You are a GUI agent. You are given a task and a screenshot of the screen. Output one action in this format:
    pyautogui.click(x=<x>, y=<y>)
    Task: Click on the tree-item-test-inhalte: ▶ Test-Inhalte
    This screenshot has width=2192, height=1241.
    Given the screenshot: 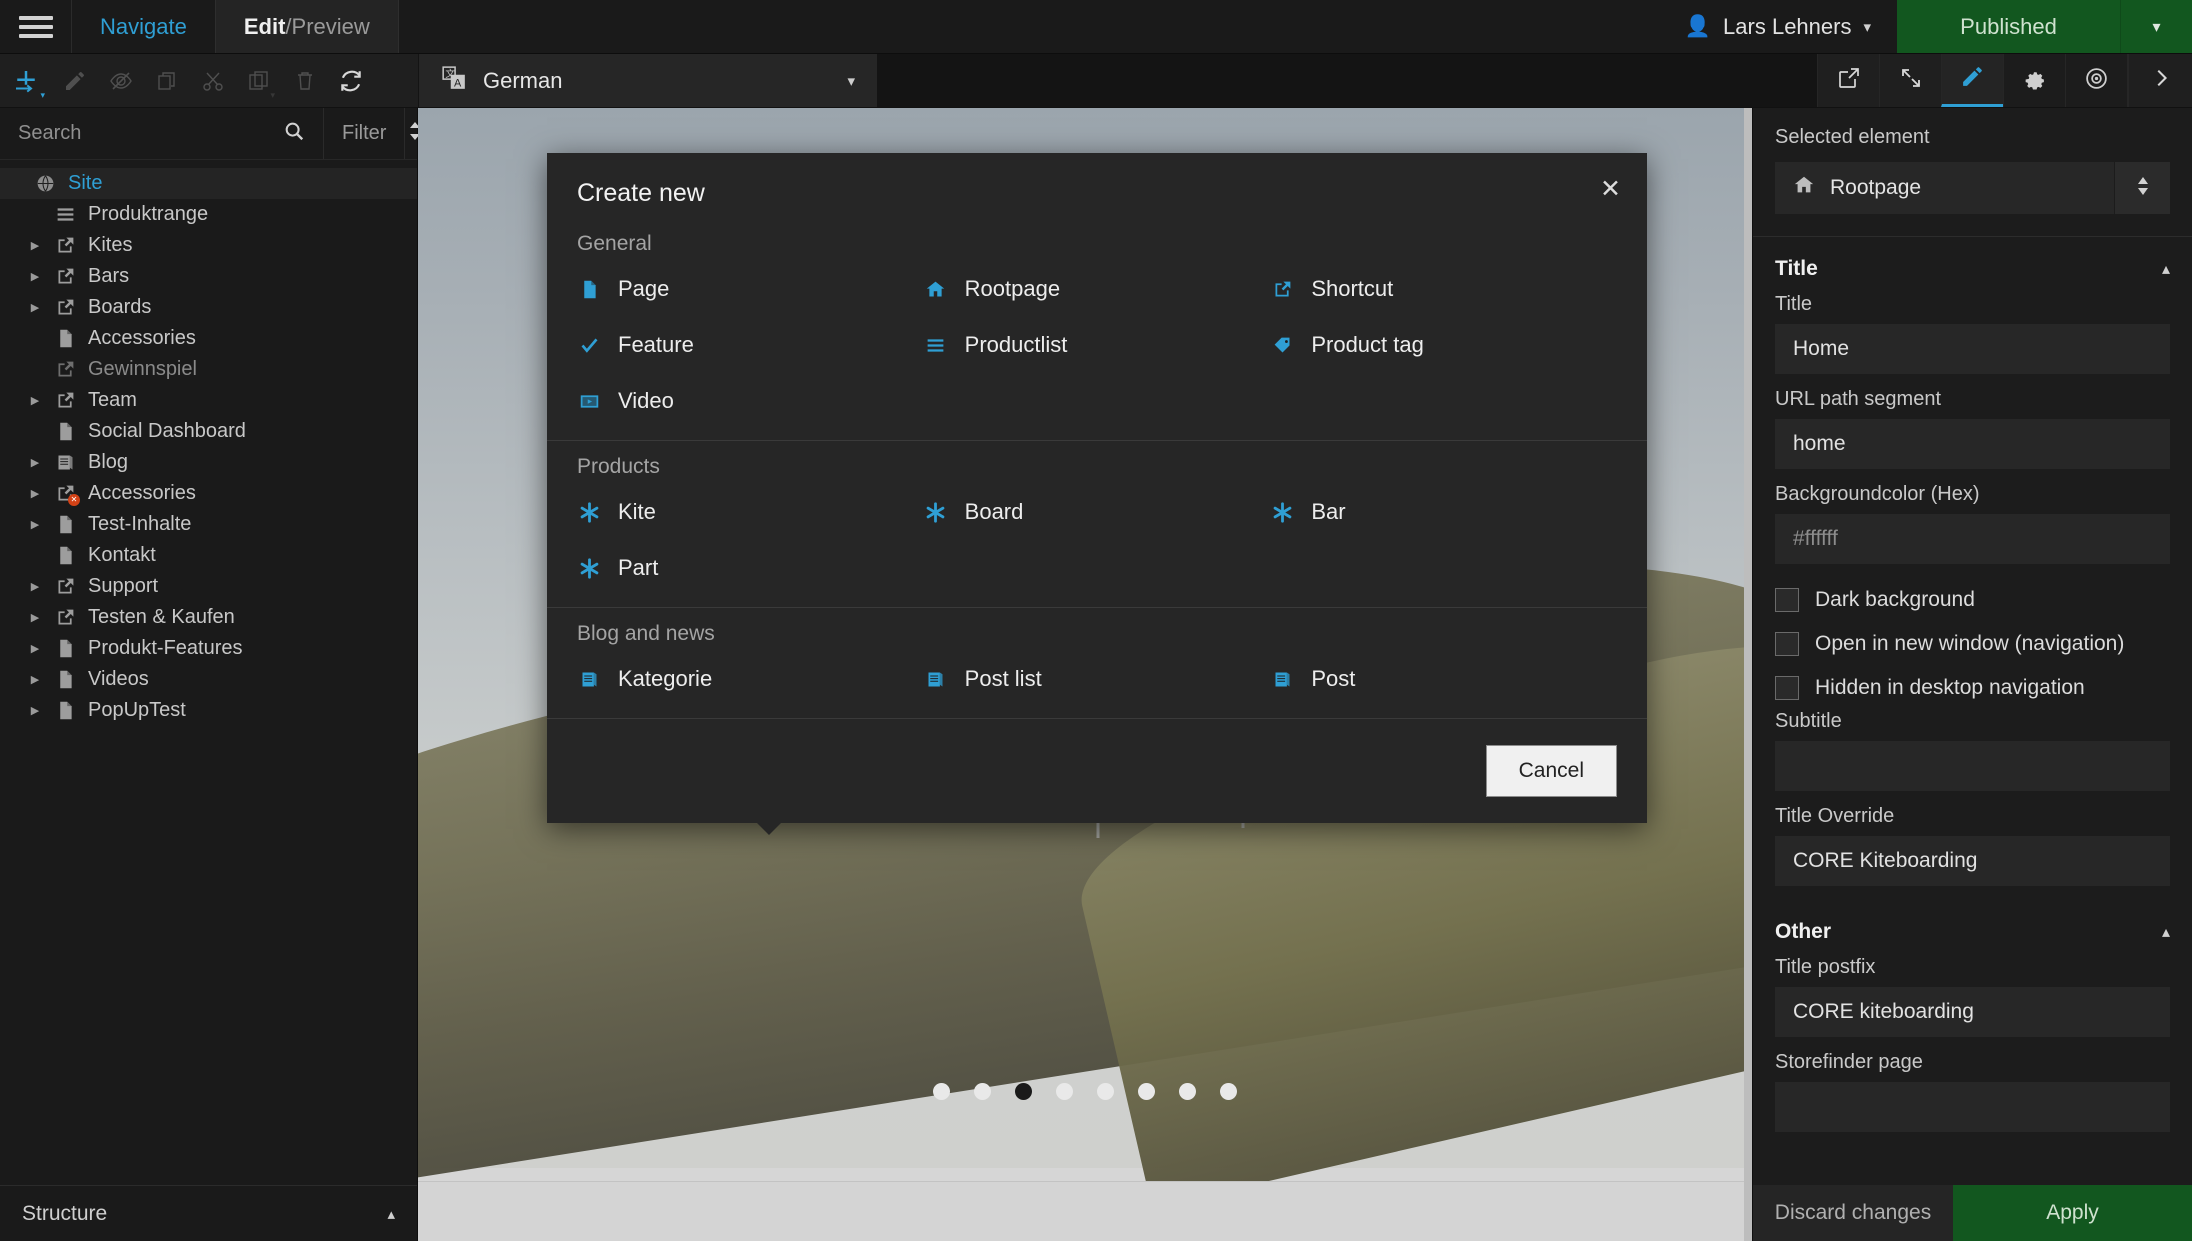 What is the action you would take?
    pyautogui.click(x=208, y=524)
    